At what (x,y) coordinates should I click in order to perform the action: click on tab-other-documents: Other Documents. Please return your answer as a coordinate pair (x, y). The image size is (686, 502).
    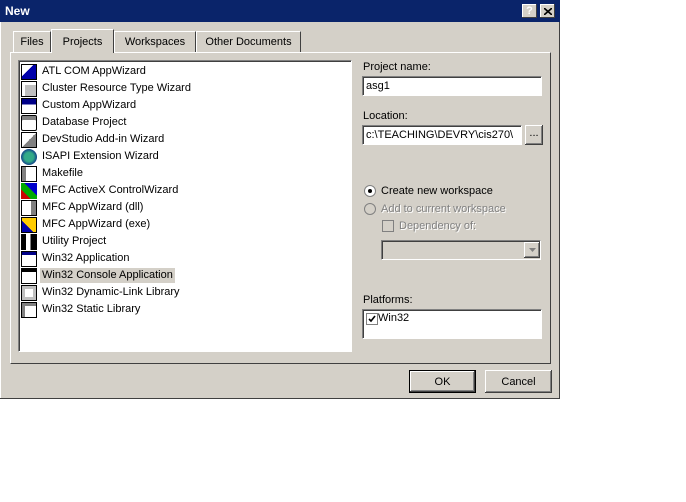
    Looking at the image, I should click on (248, 41).